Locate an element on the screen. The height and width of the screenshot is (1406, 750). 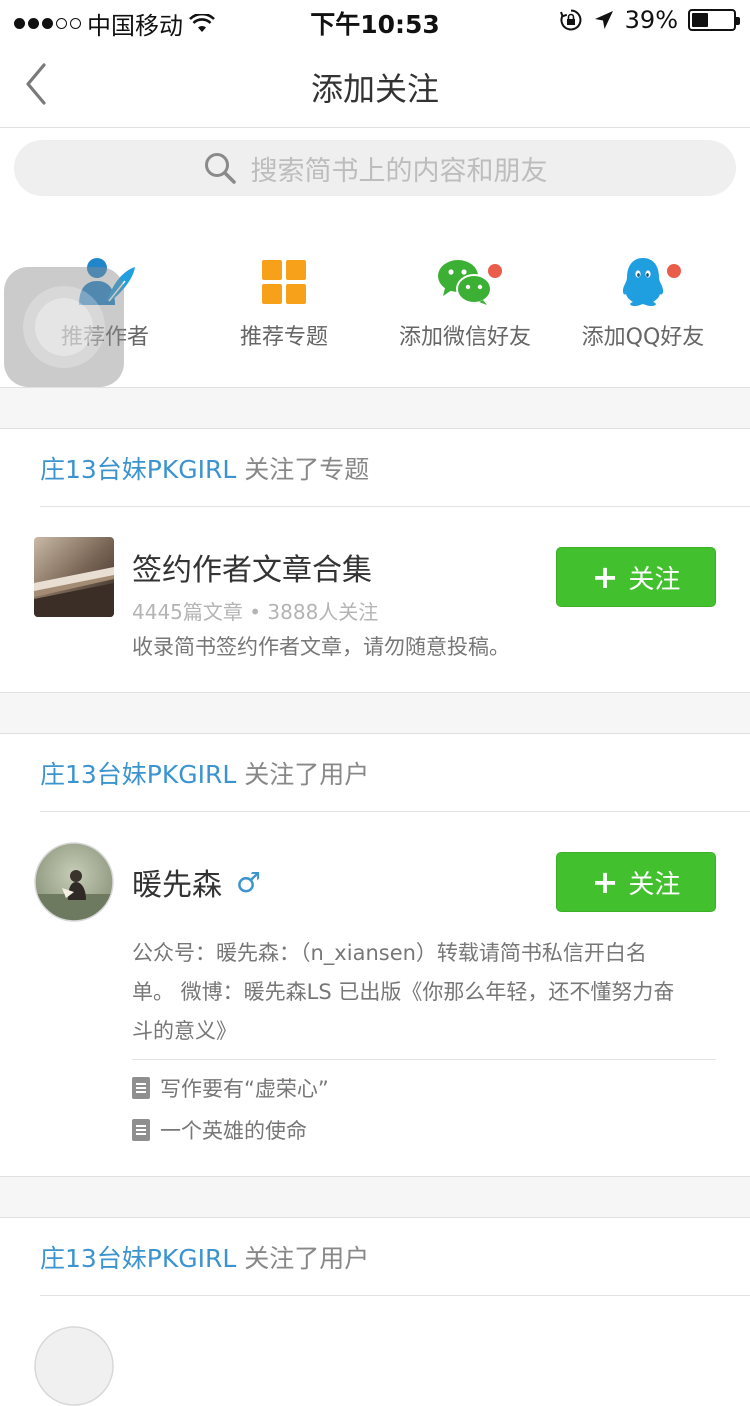
feed-item-header: 庄13台妹PKGIRL 关注了专题 is located at coordinates (395, 468).